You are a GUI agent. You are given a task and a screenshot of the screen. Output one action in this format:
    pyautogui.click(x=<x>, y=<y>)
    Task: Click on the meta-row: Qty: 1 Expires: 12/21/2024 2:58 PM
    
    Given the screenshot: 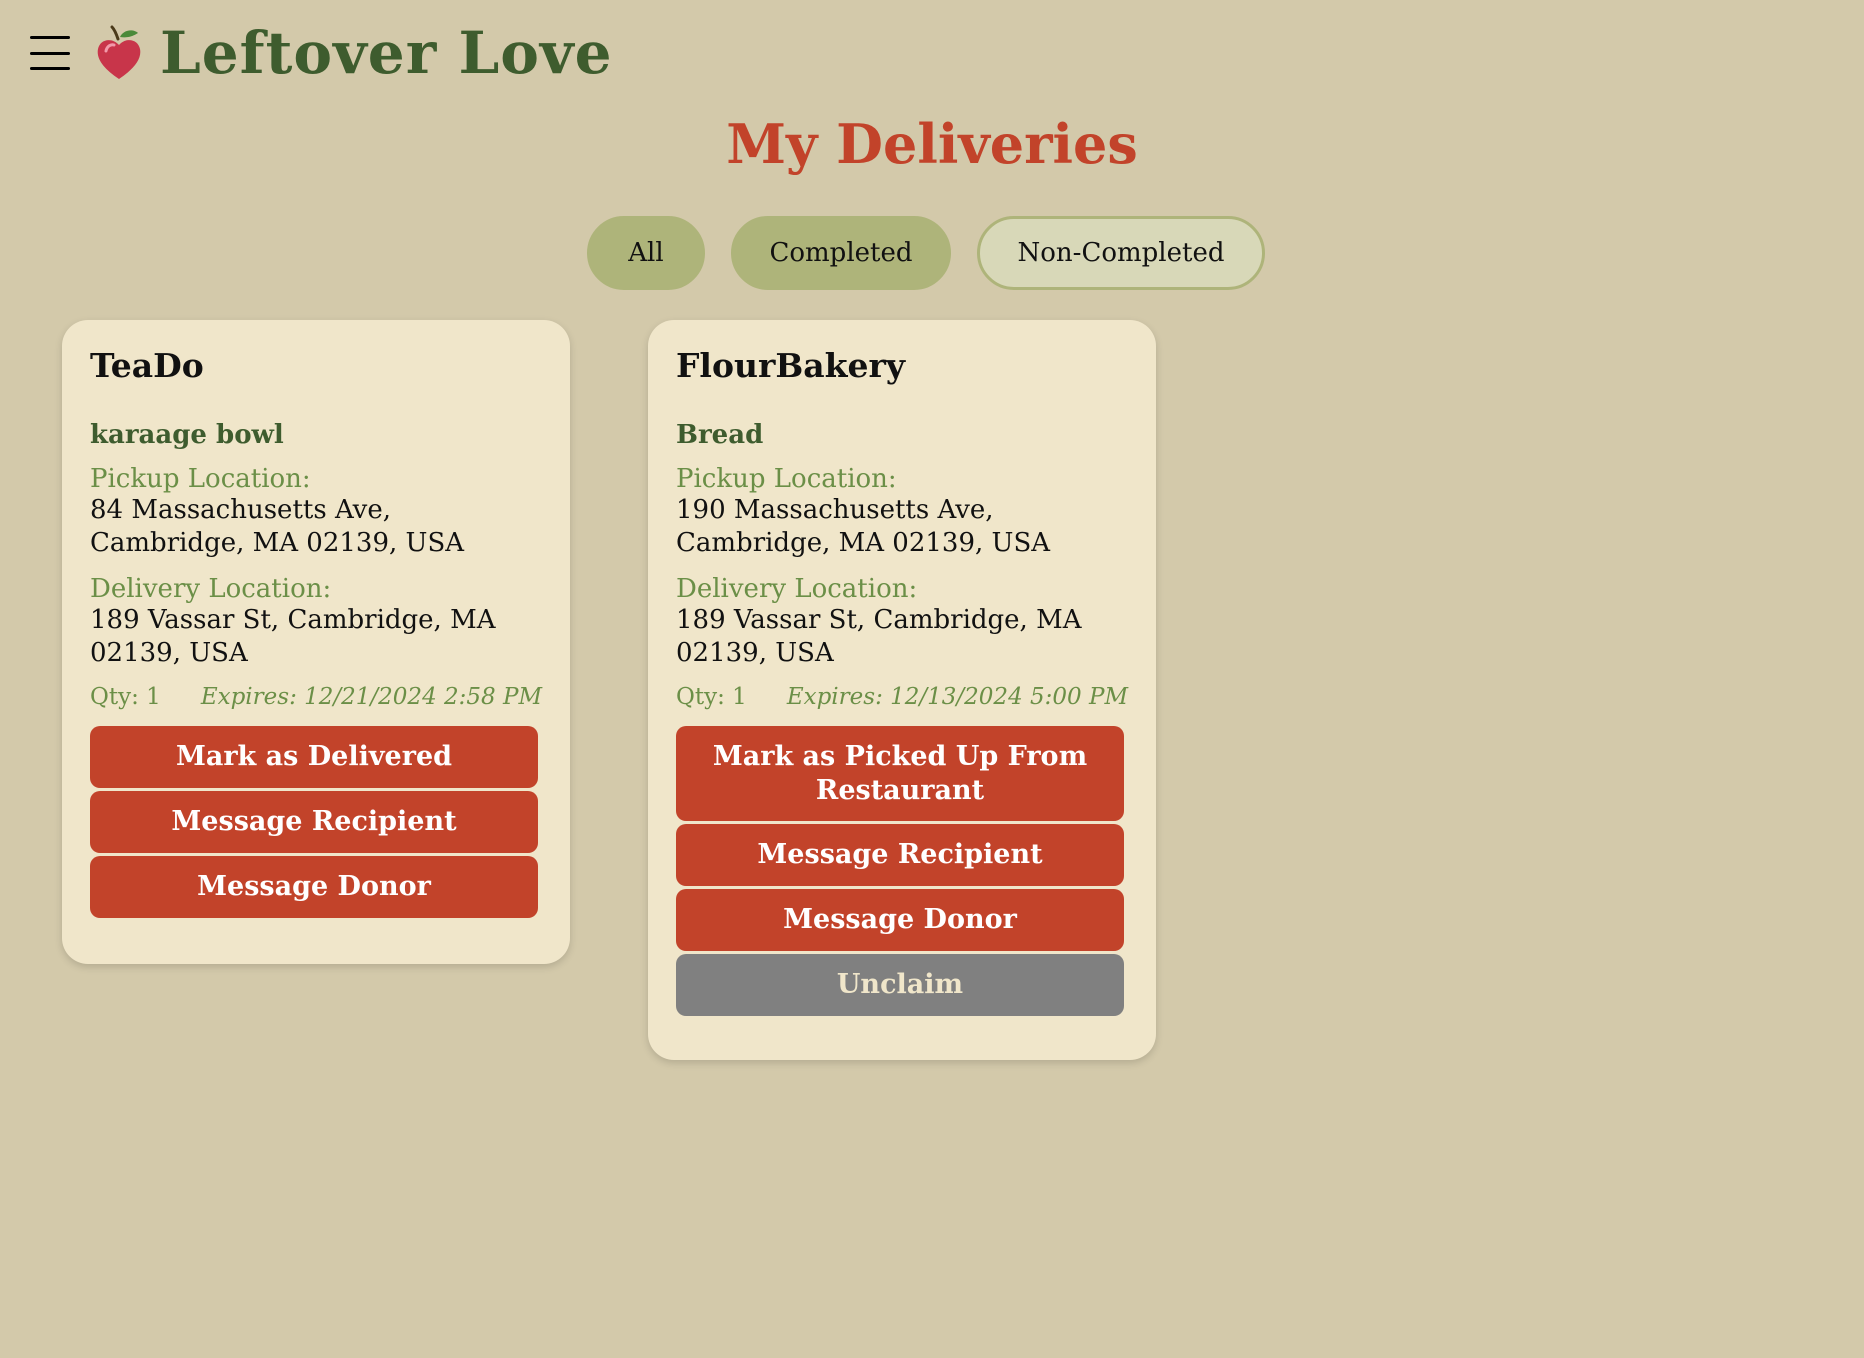 What is the action you would take?
    pyautogui.click(x=316, y=697)
    